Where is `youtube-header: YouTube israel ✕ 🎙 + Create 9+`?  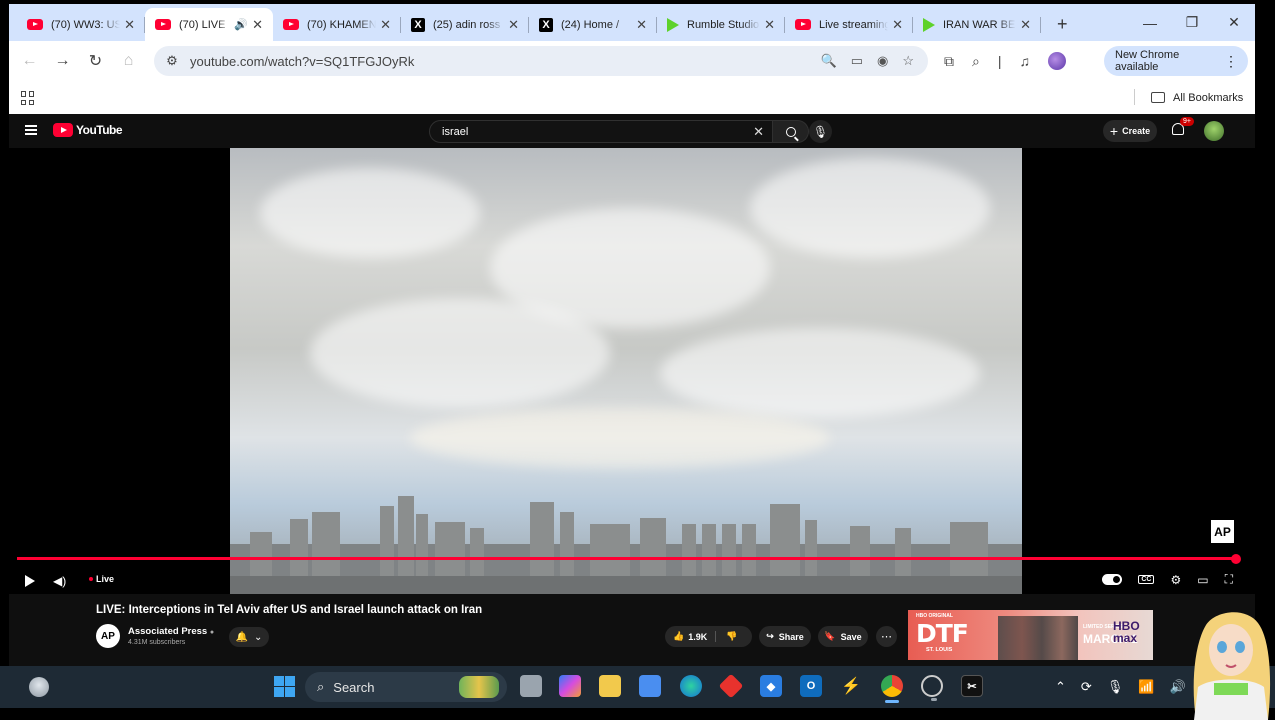 youtube-header: YouTube israel ✕ 🎙 + Create 9+ is located at coordinates (632, 131).